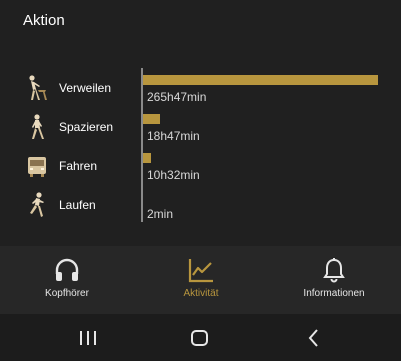 Image resolution: width=401 pixels, height=361 pixels. I want to click on activity-duration: 10h32min, so click(173, 175).